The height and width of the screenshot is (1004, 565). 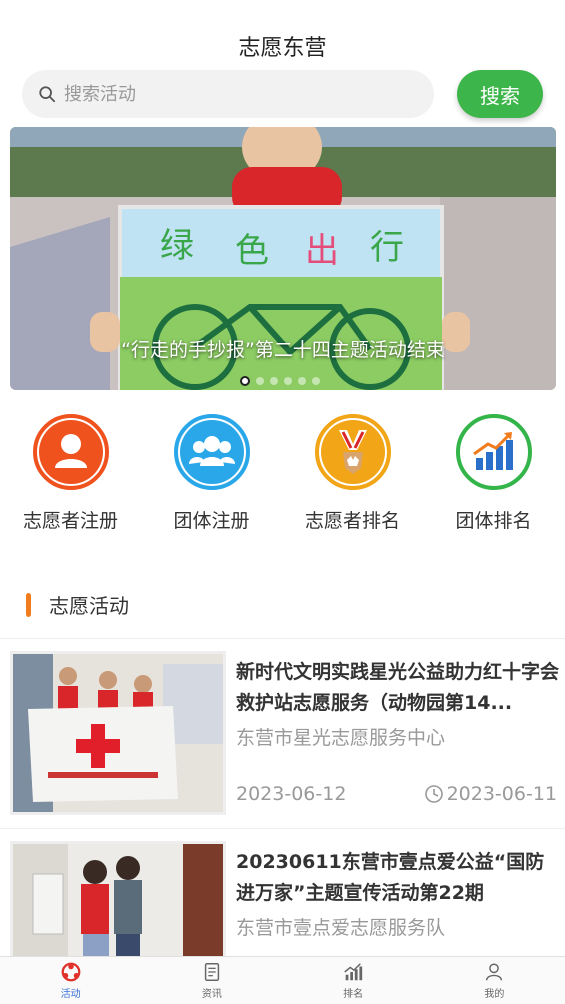 I want to click on clock-icon, so click(x=433, y=794).